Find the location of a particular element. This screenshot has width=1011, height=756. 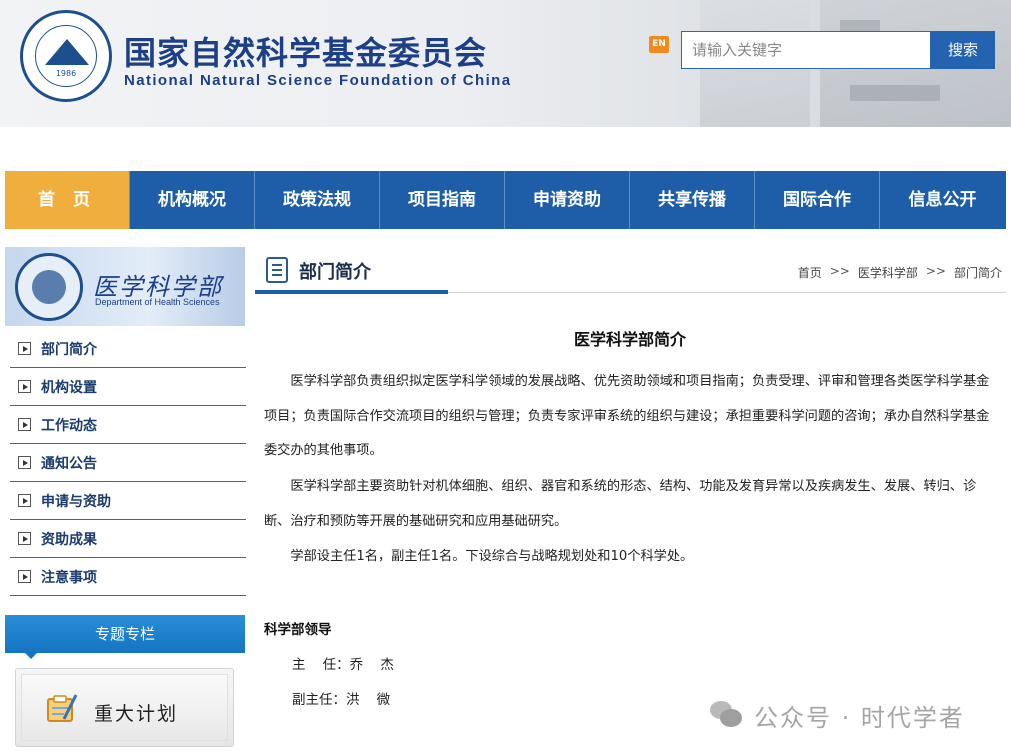

decor-window is located at coordinates (895, 93).